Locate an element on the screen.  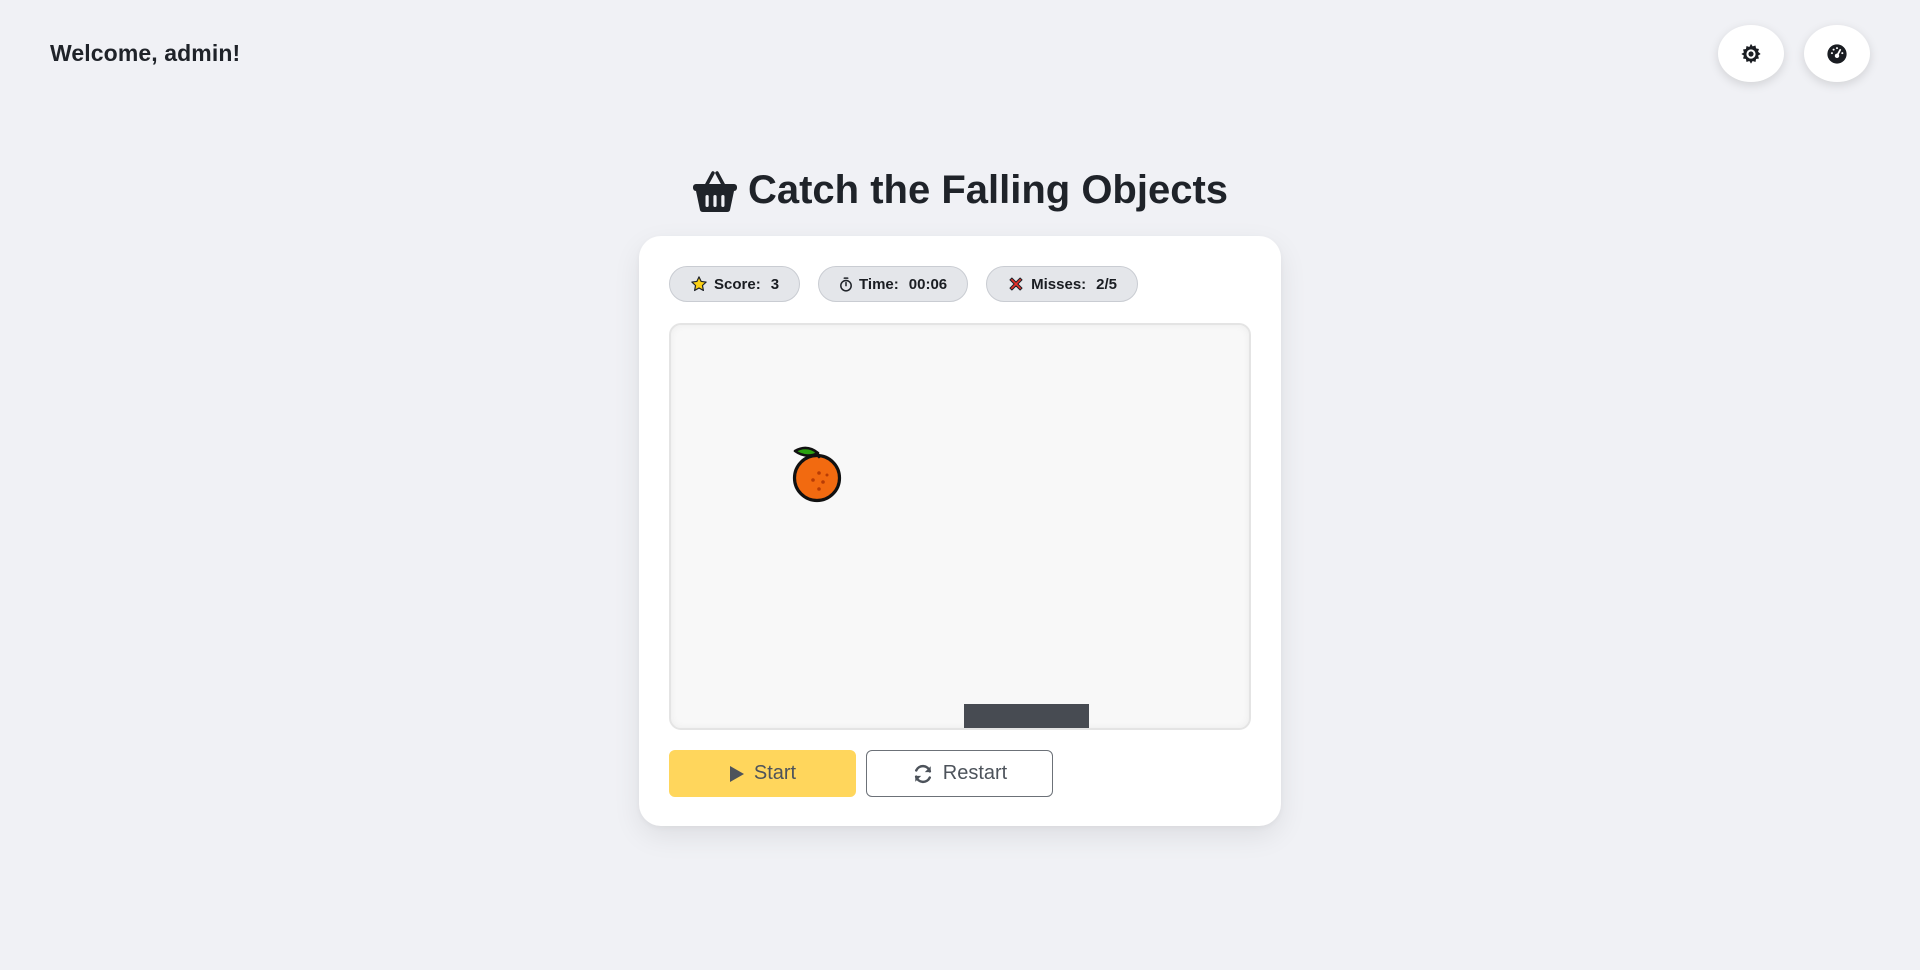
refresh-icon is located at coordinates (922, 773).